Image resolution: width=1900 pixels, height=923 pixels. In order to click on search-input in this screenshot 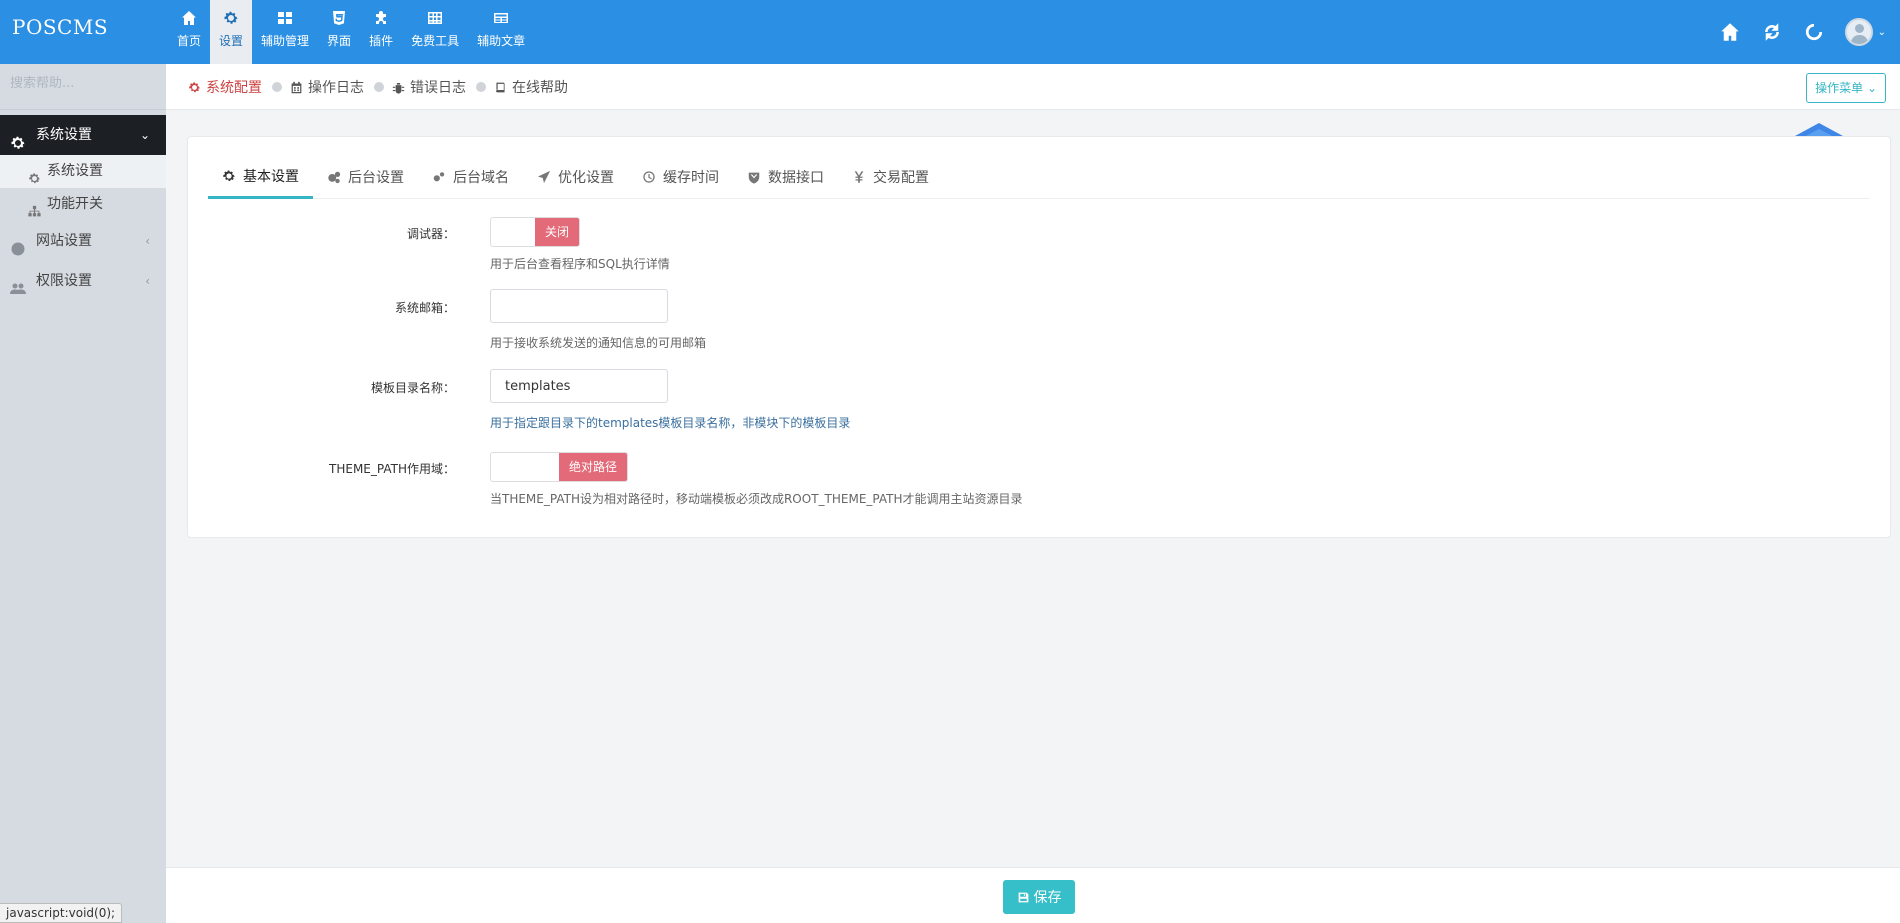, I will do `click(83, 83)`.